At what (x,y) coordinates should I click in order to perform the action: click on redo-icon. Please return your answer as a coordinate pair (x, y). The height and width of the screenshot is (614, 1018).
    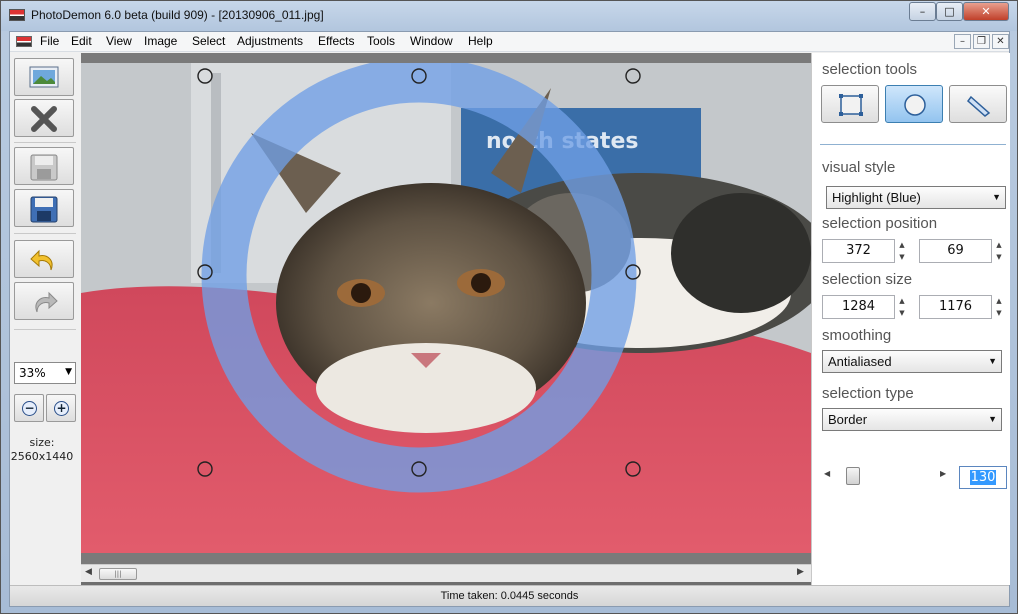
    Looking at the image, I should click on (46, 302).